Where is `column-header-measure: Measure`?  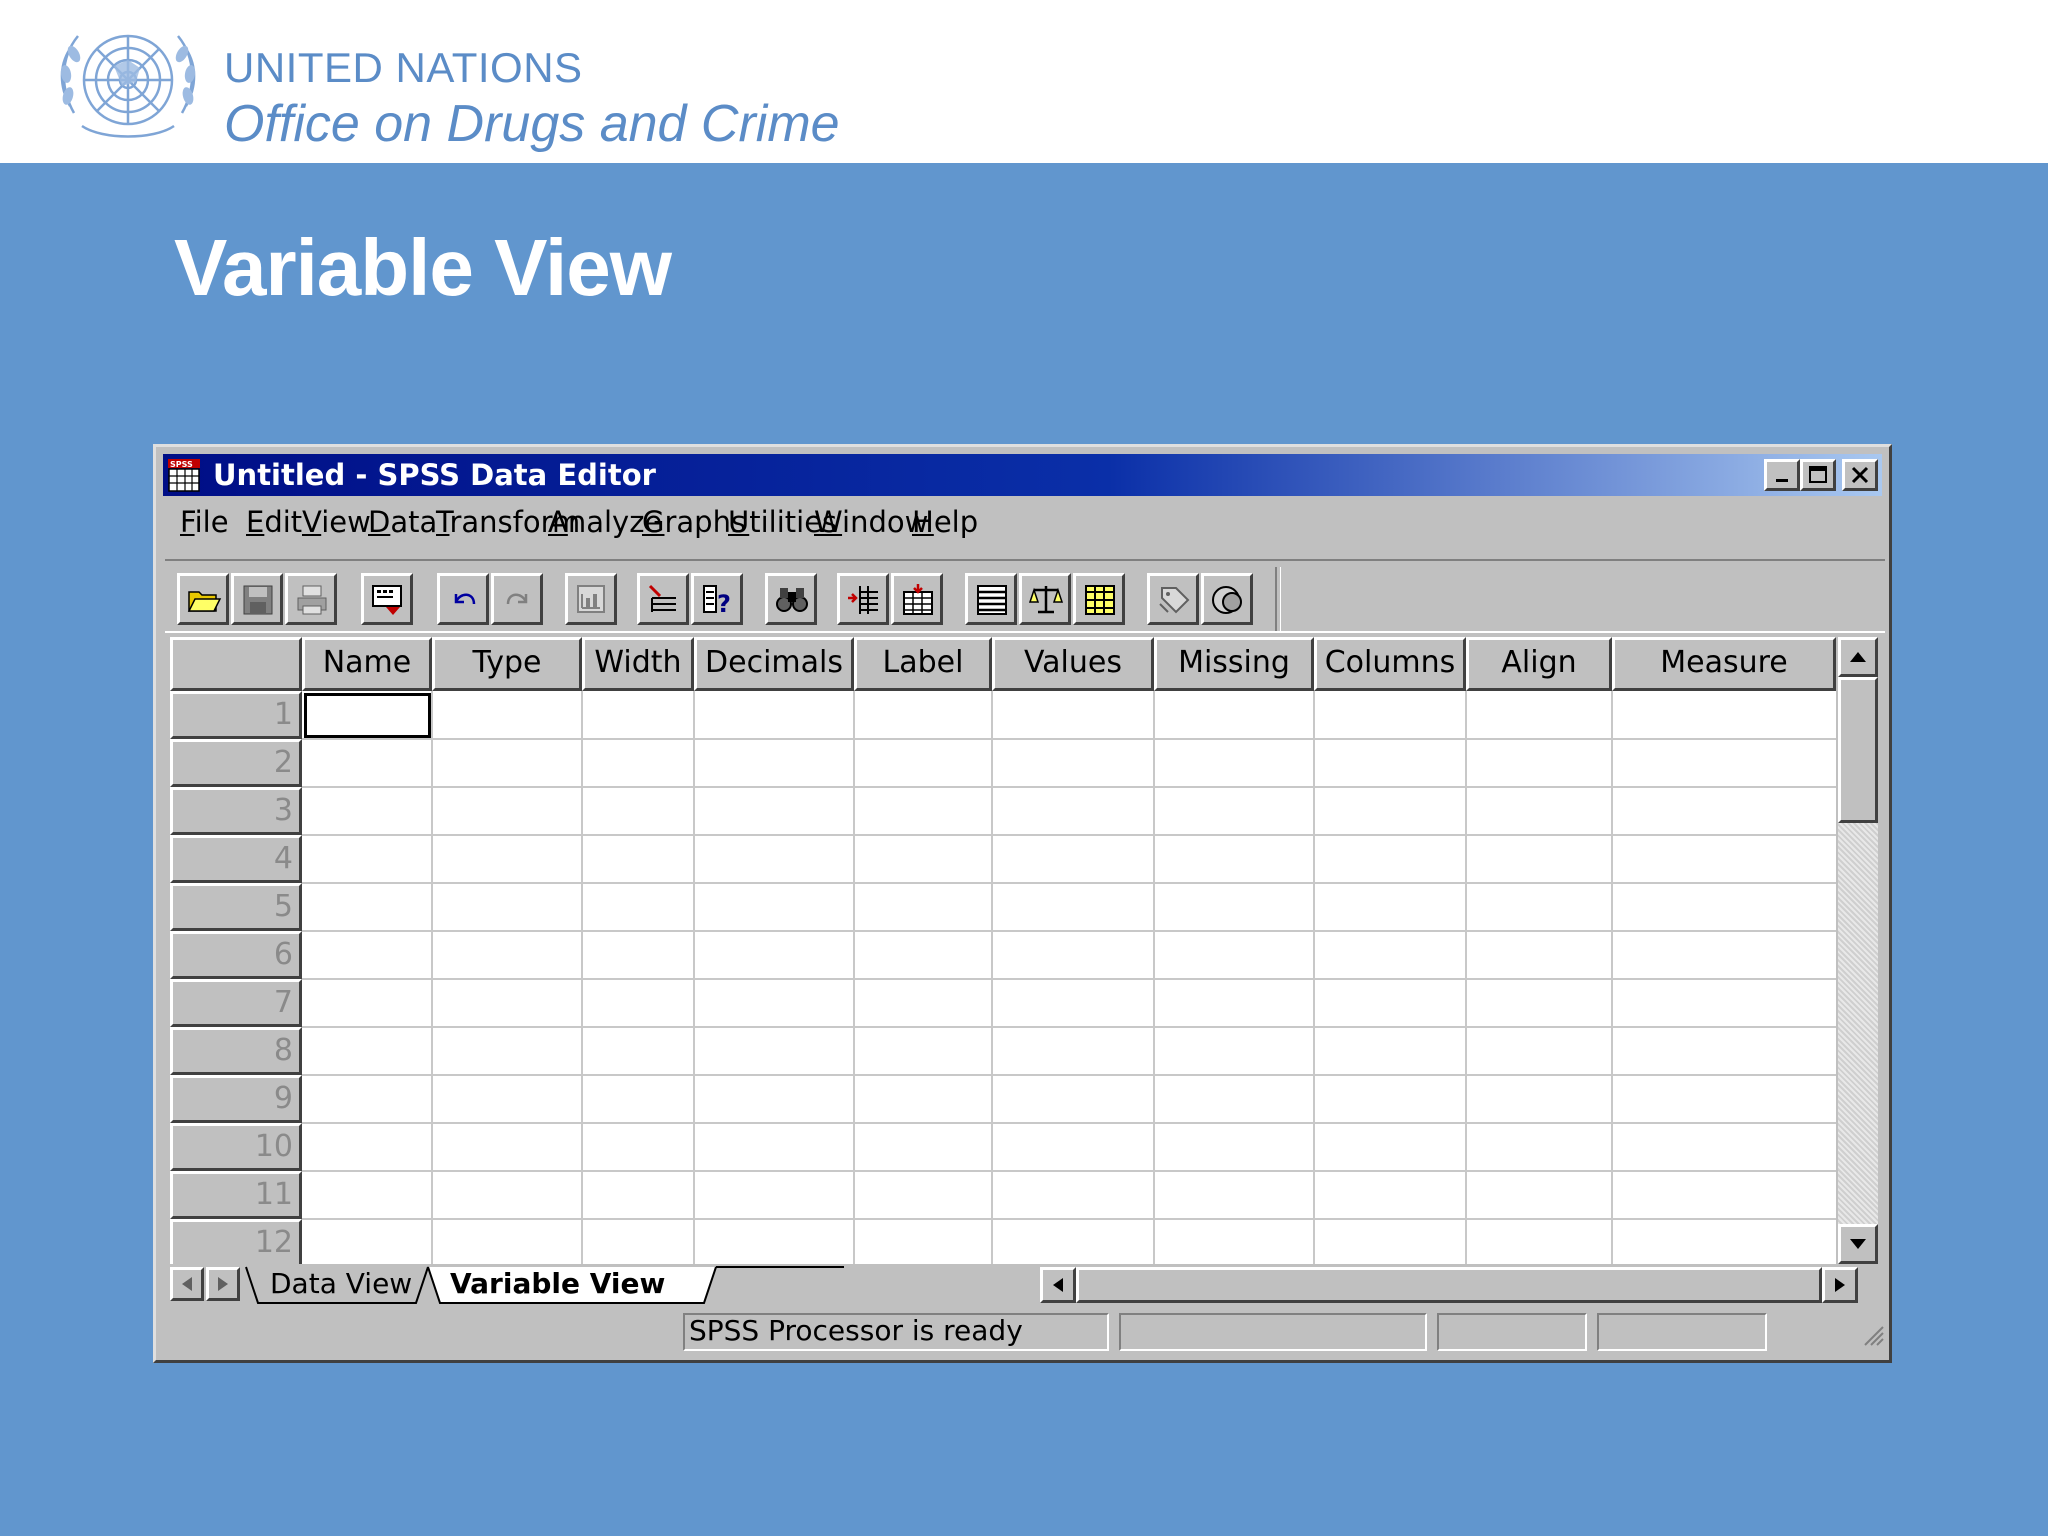
column-header-measure: Measure is located at coordinates (1724, 664).